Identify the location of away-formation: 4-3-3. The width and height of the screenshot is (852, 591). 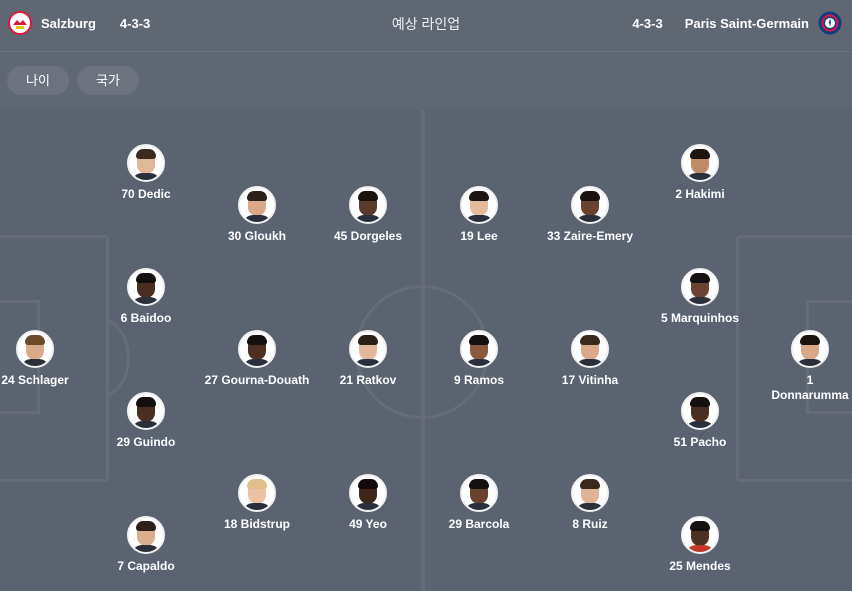
(647, 23).